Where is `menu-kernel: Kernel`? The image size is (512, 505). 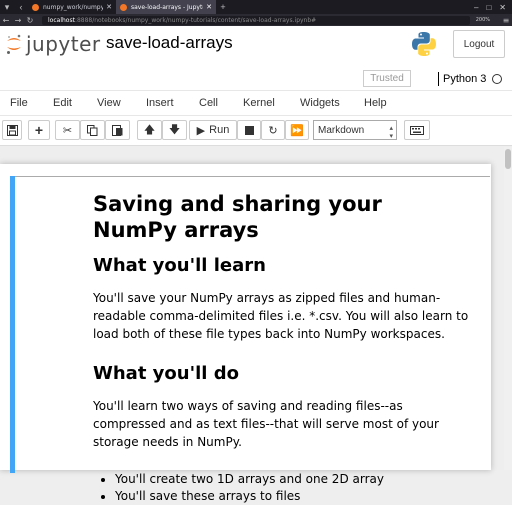
menu-kernel: Kernel is located at coordinates (259, 103).